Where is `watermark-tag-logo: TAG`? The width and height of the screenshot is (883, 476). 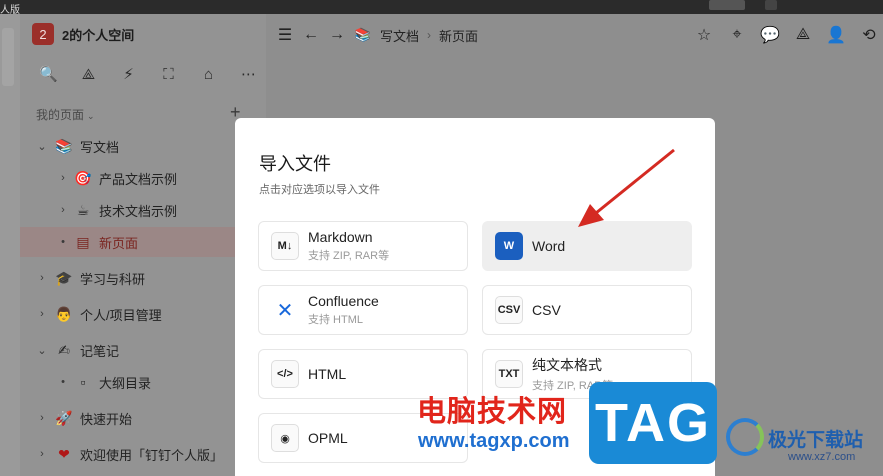
watermark-tag-logo: TAG is located at coordinates (653, 423).